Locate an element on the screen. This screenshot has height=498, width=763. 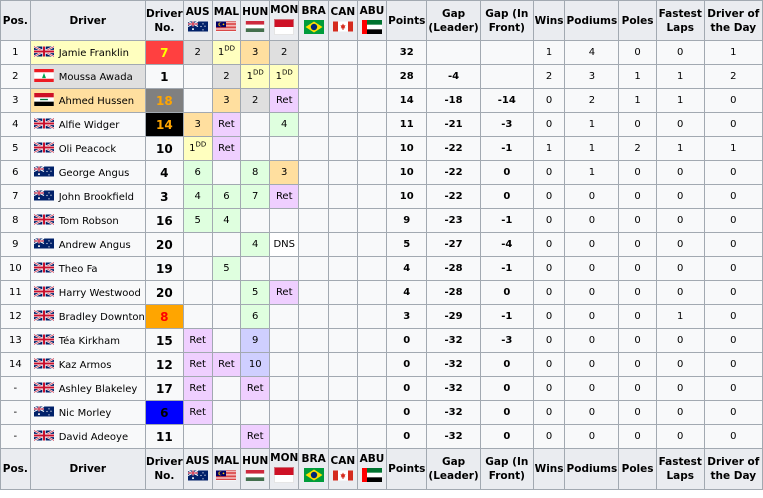
poles-cell: 1 is located at coordinates (637, 100).